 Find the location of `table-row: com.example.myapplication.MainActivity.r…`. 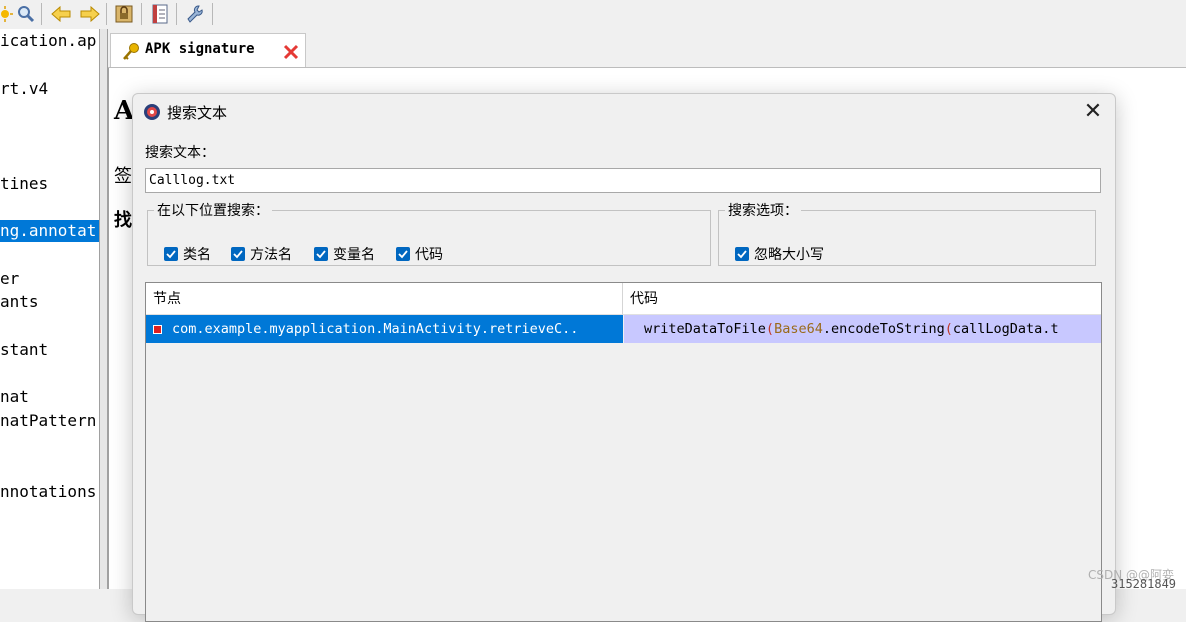

table-row: com.example.myapplication.MainActivity.r… is located at coordinates (623, 329).